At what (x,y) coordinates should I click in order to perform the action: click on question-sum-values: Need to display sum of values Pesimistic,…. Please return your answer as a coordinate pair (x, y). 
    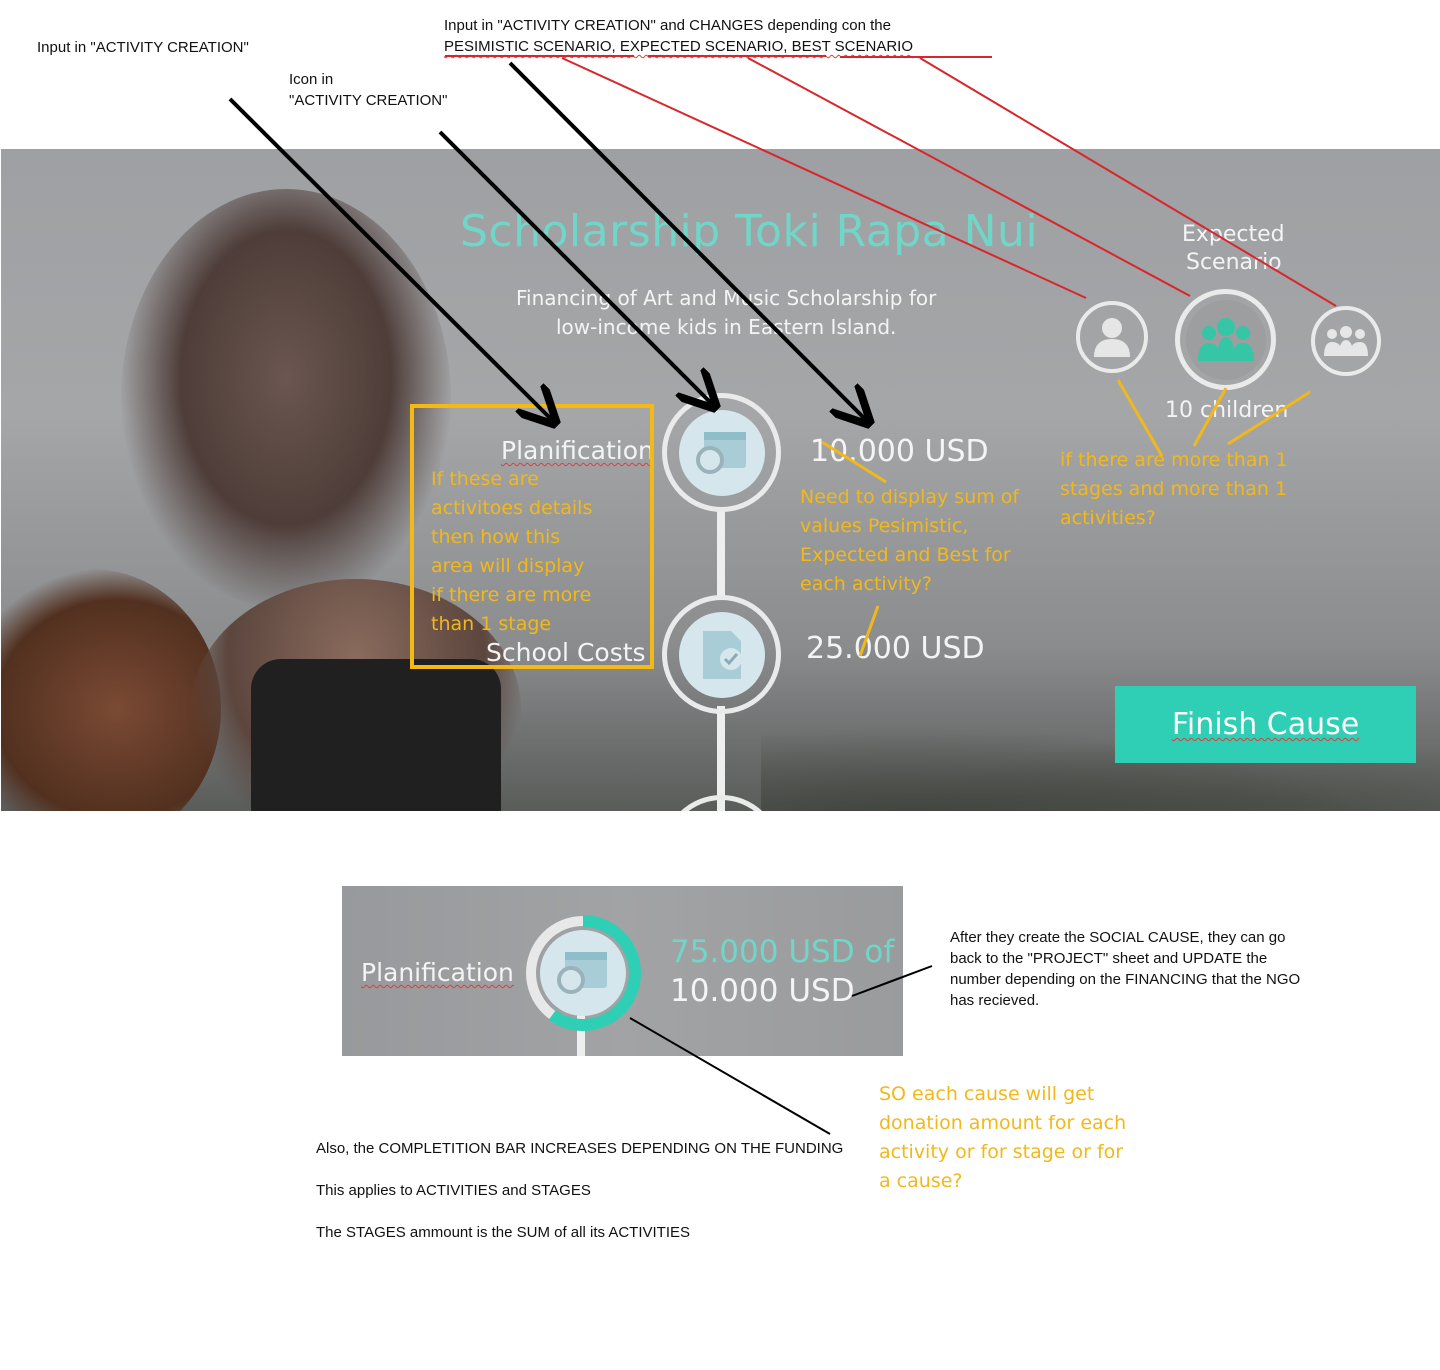
    Looking at the image, I should click on (910, 540).